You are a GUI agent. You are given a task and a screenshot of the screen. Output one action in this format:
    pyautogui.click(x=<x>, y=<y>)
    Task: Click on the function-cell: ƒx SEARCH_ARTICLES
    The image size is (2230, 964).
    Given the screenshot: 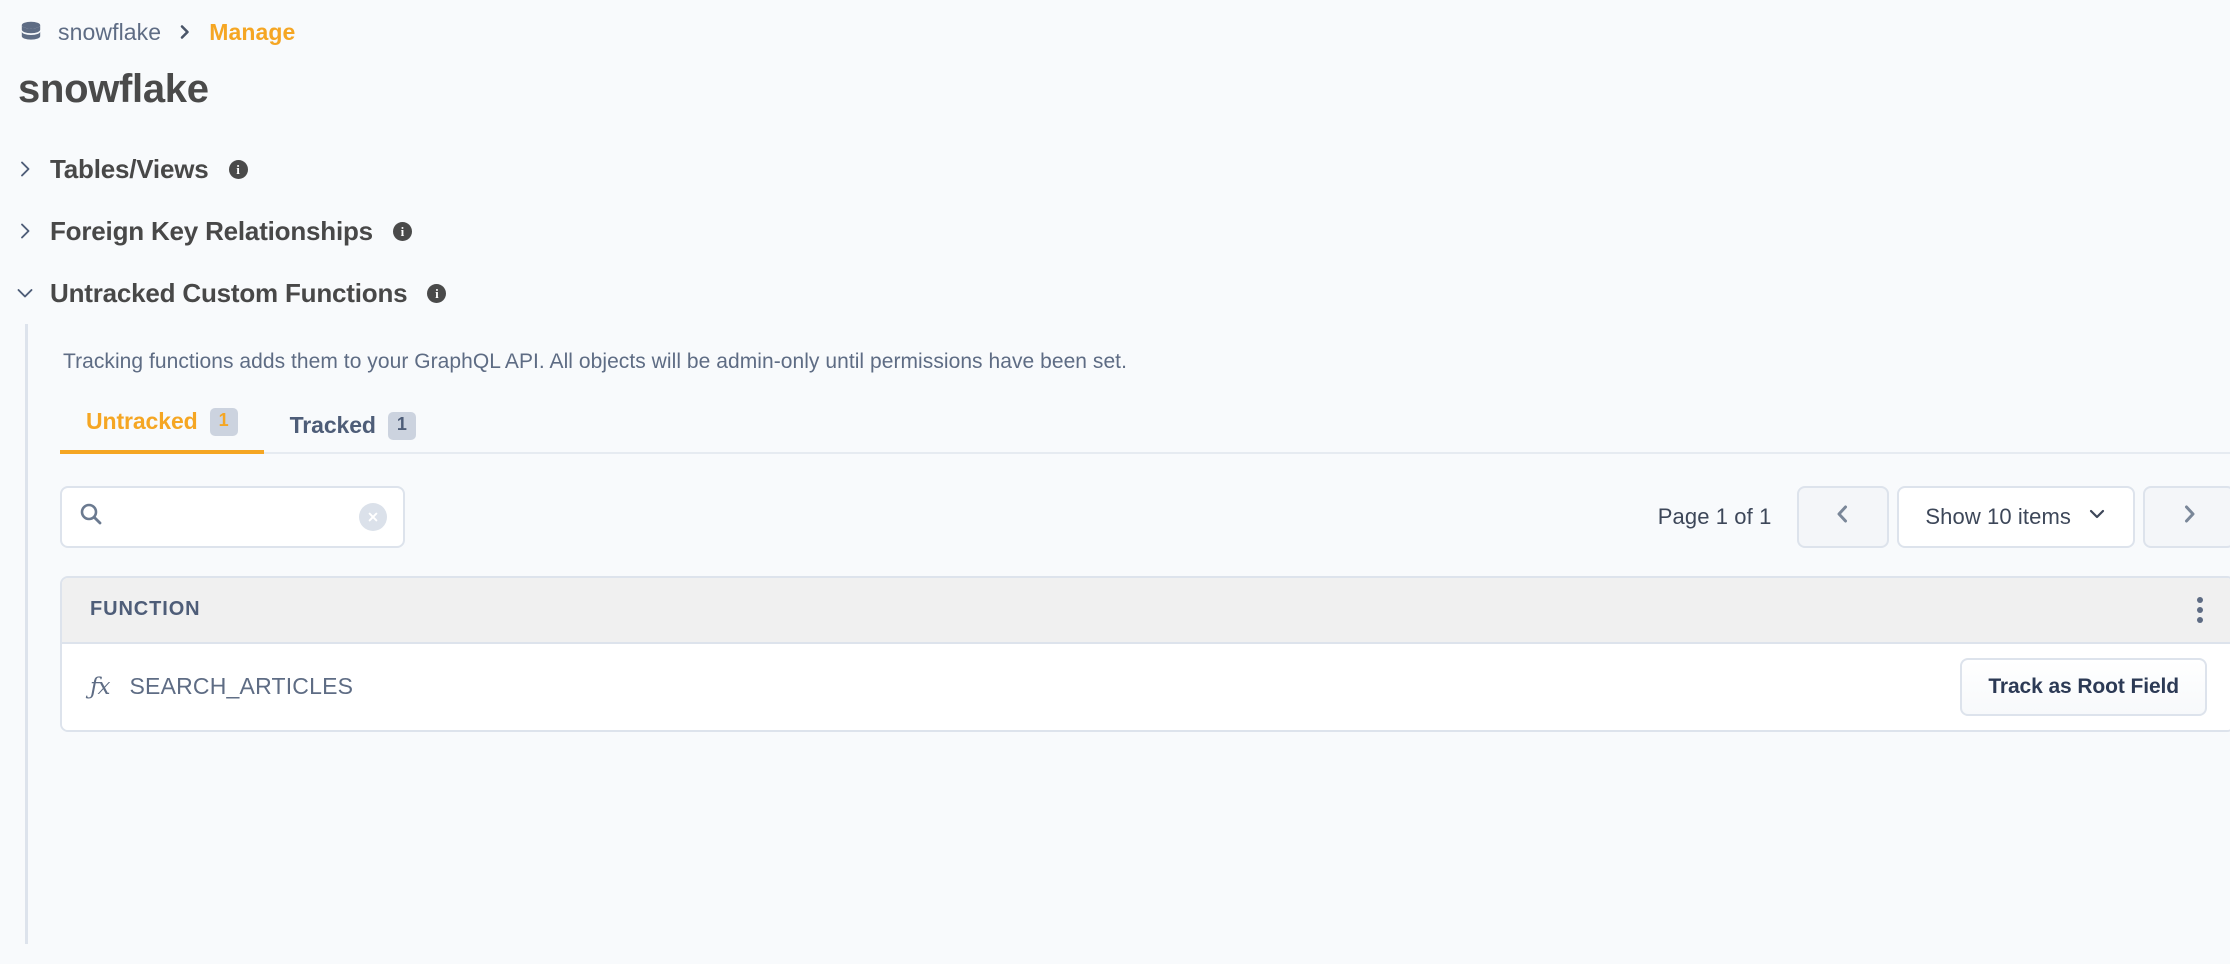 What is the action you would take?
    pyautogui.click(x=221, y=686)
    